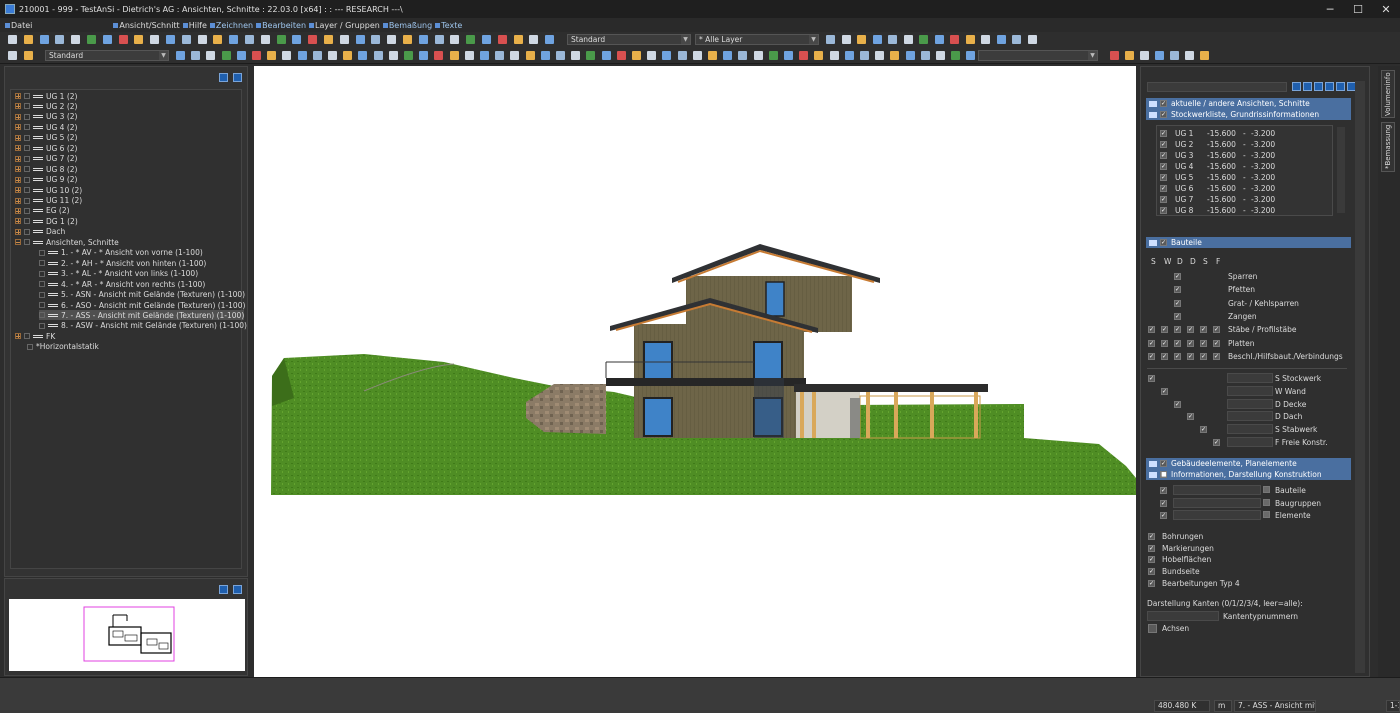 The image size is (1400, 713). Describe the element at coordinates (1245, 177) in the screenshot. I see `storey-row: ✓ UG 5 -15.600- -3.200` at that location.